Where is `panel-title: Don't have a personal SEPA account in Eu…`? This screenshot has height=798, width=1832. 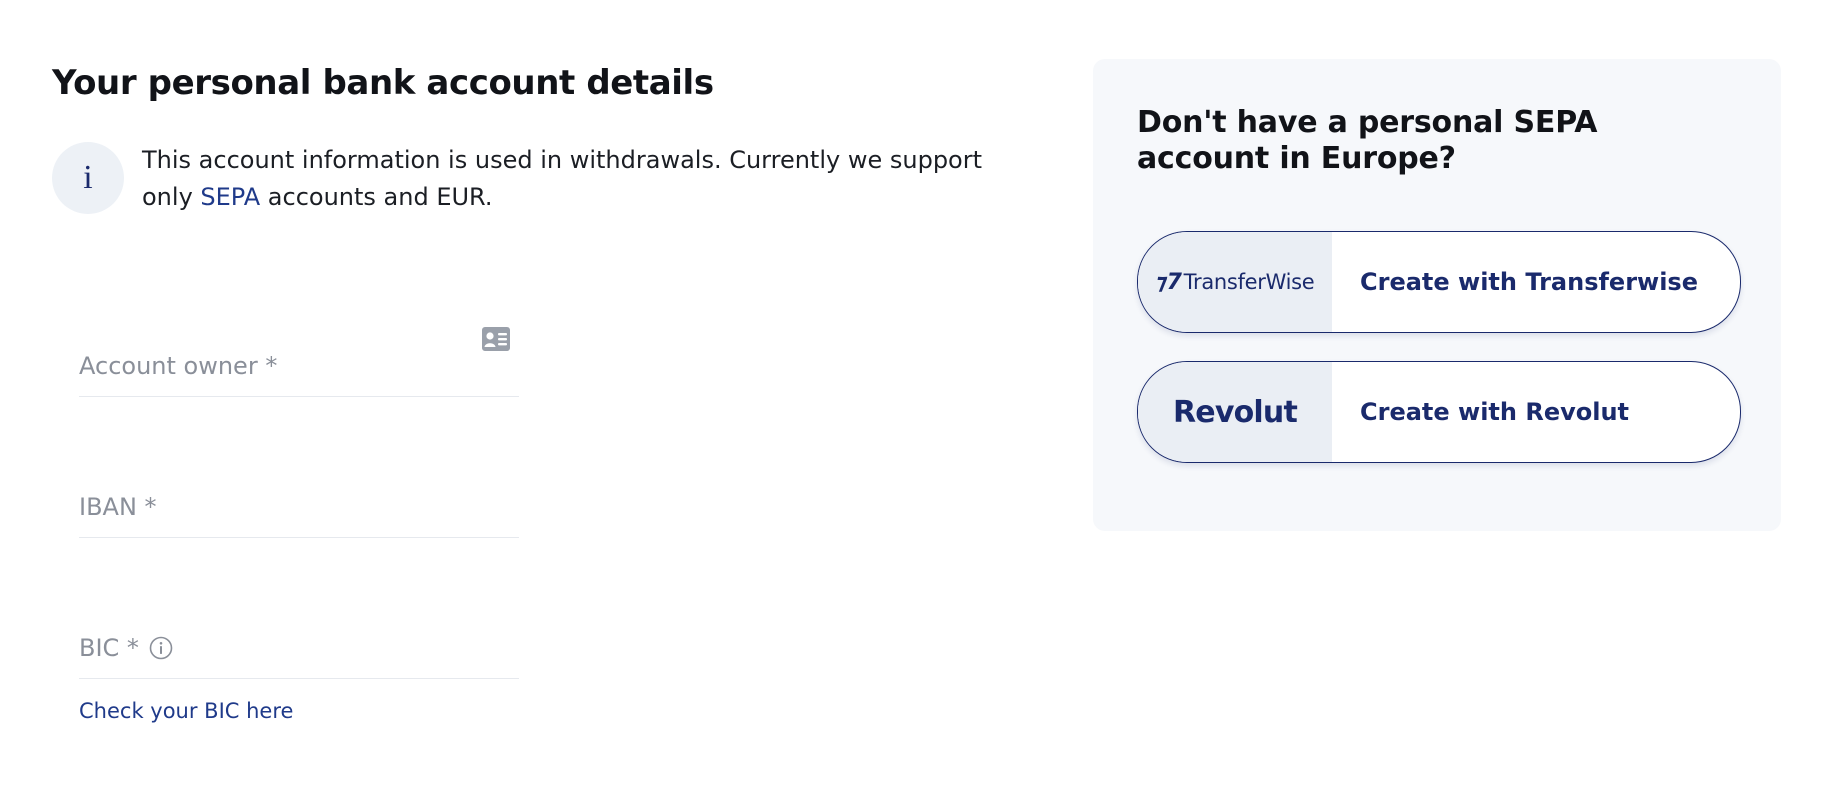
panel-title: Don't have a personal SEPA account in Eu… is located at coordinates (1367, 140).